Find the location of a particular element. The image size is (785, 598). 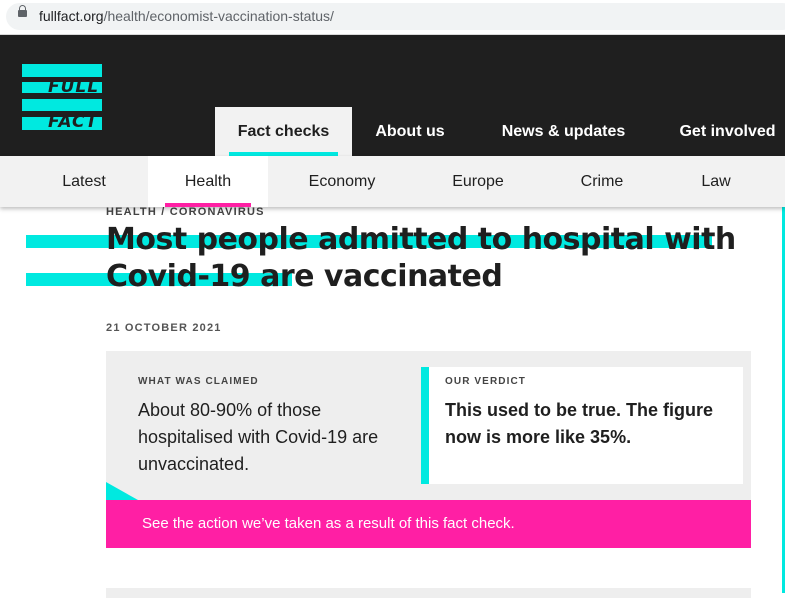

topic-europe: Europe is located at coordinates (478, 181).